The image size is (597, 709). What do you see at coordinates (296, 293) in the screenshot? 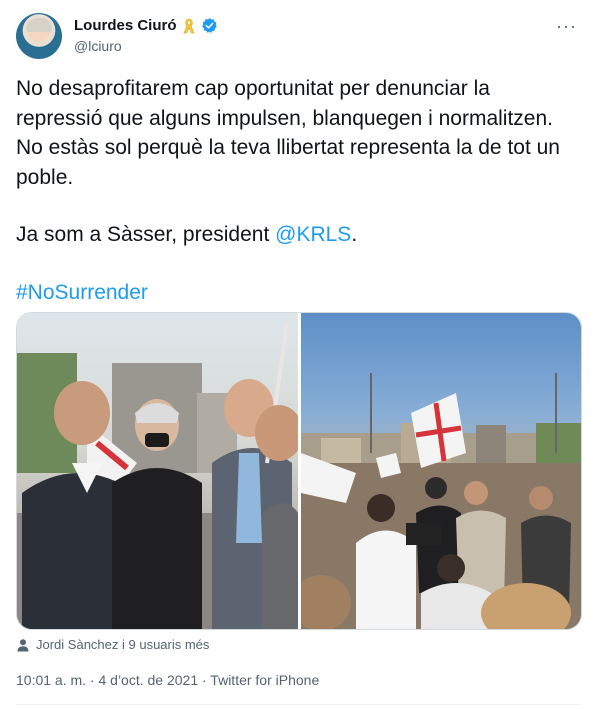
I see `tweet-paragraph-3: #NoSurrender` at bounding box center [296, 293].